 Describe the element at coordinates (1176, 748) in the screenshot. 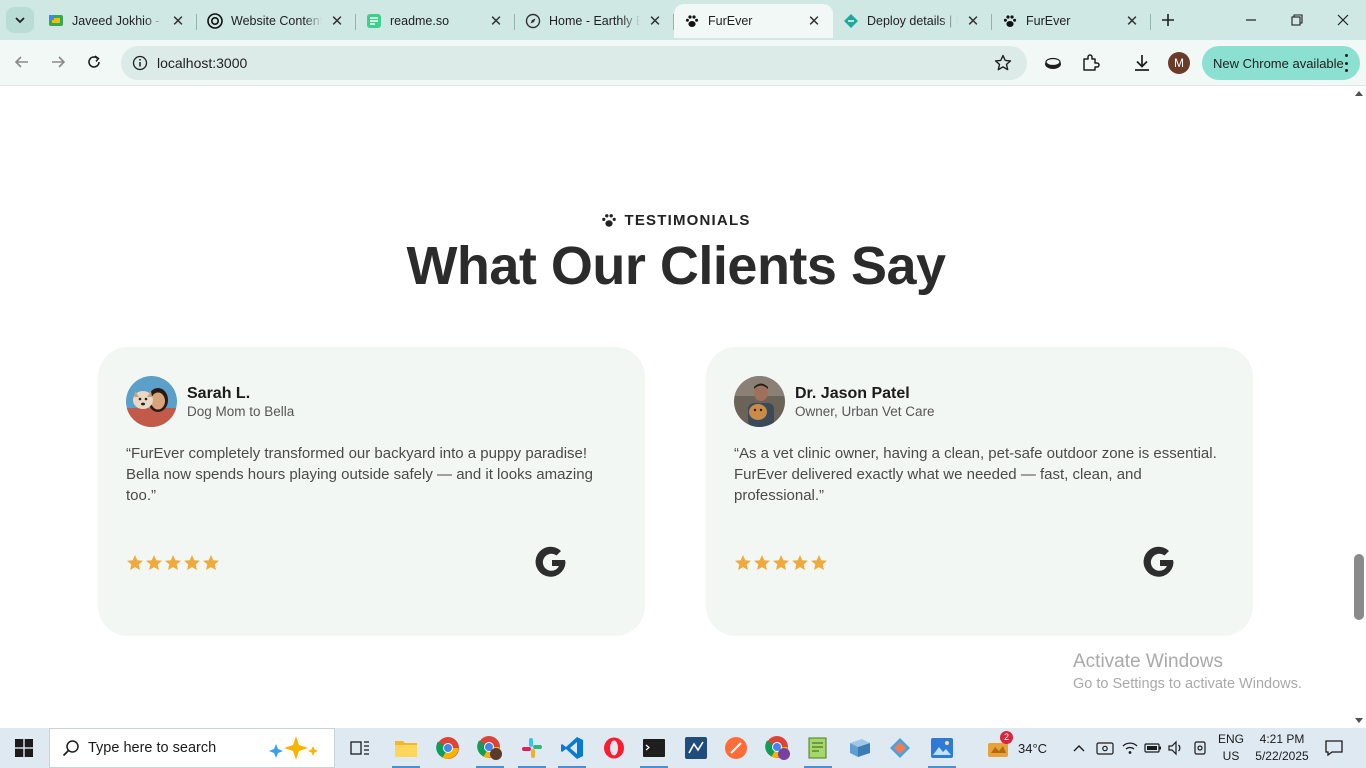

I see `tray-volume` at that location.